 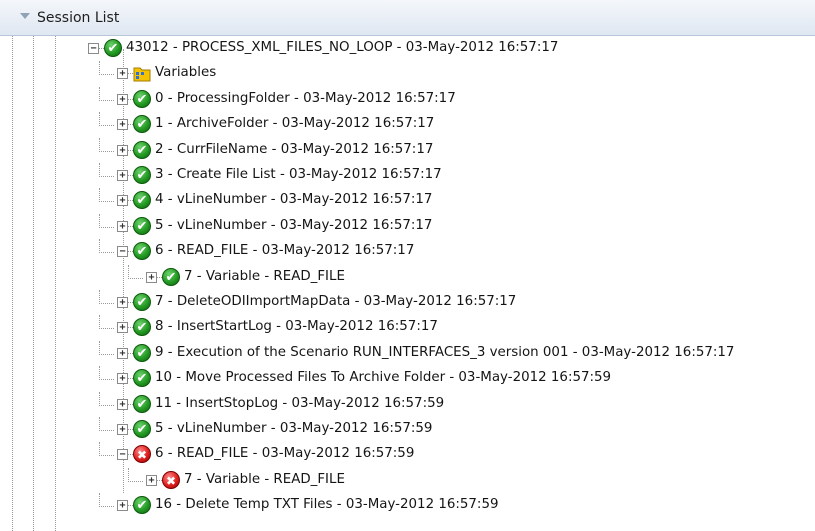 What do you see at coordinates (407, 73) in the screenshot?
I see `tree-node: + Variables` at bounding box center [407, 73].